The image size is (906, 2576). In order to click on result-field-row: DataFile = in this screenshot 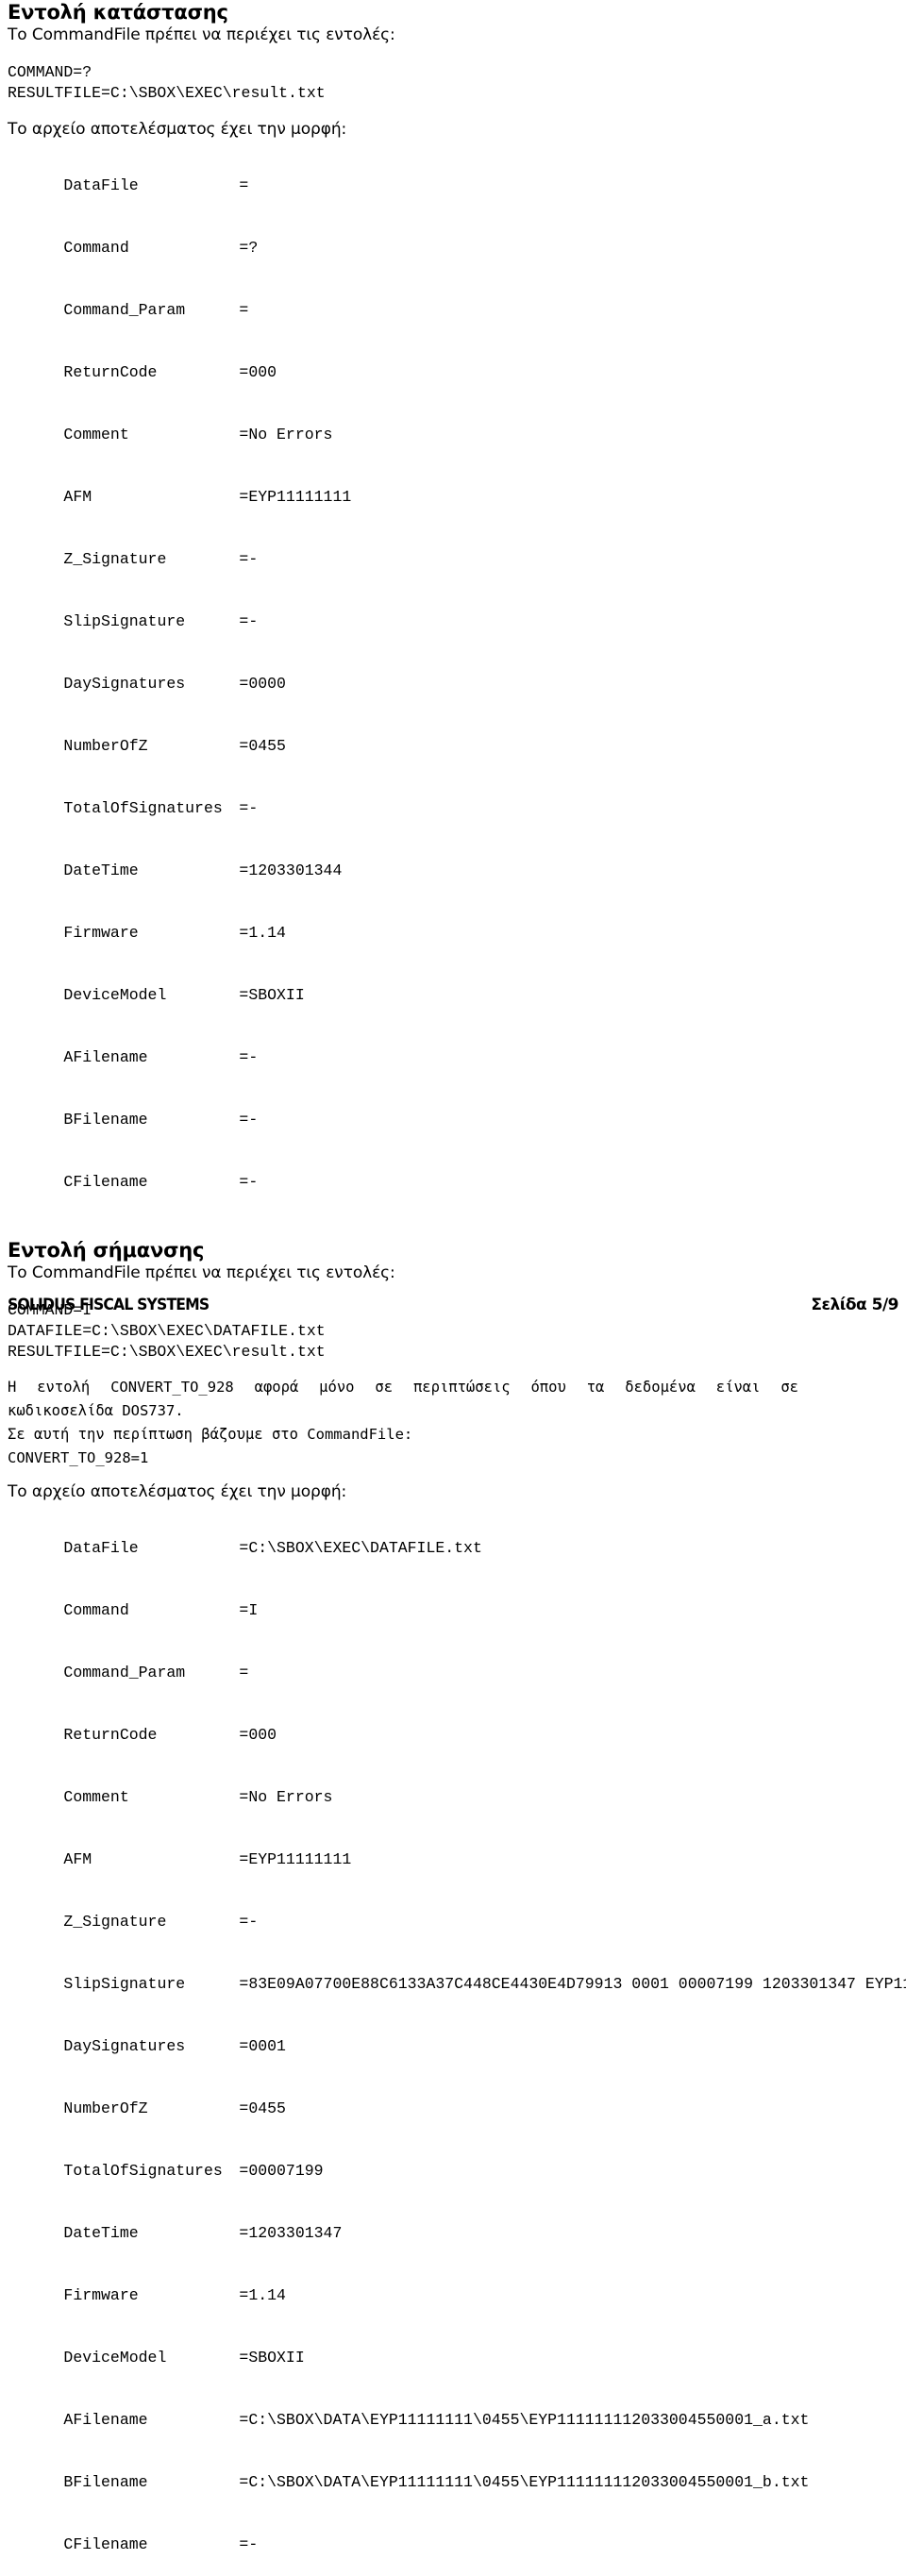, I will do `click(453, 186)`.